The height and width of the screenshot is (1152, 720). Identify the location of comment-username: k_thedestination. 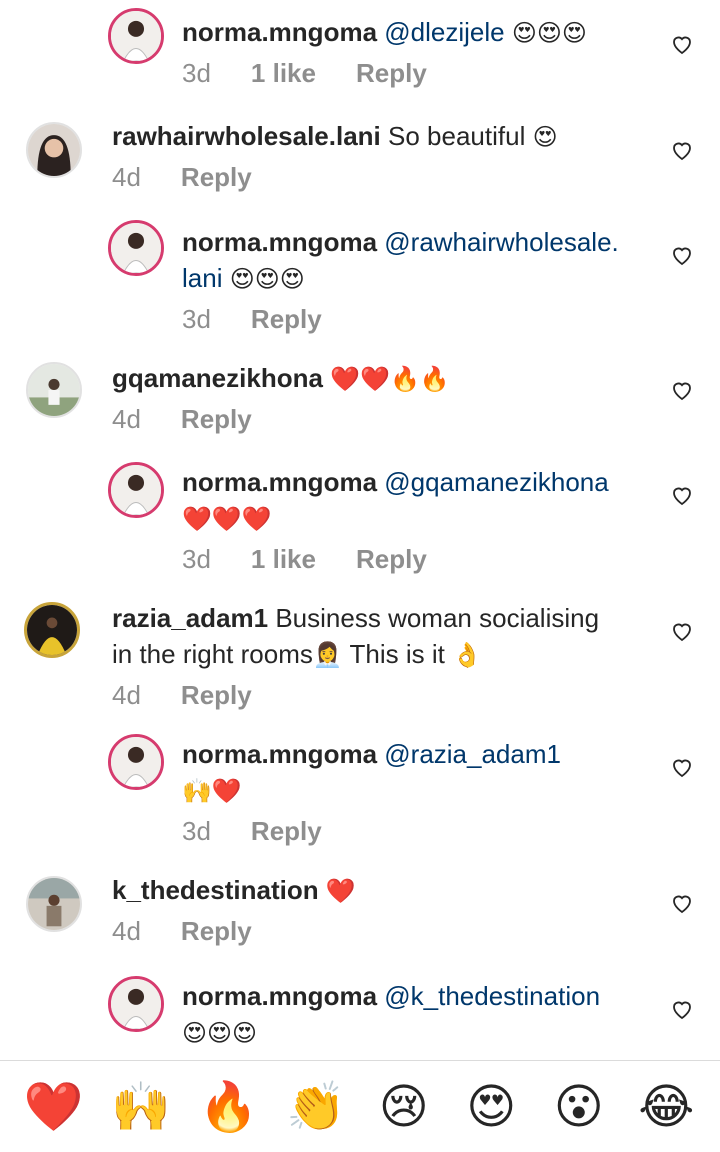
(215, 890).